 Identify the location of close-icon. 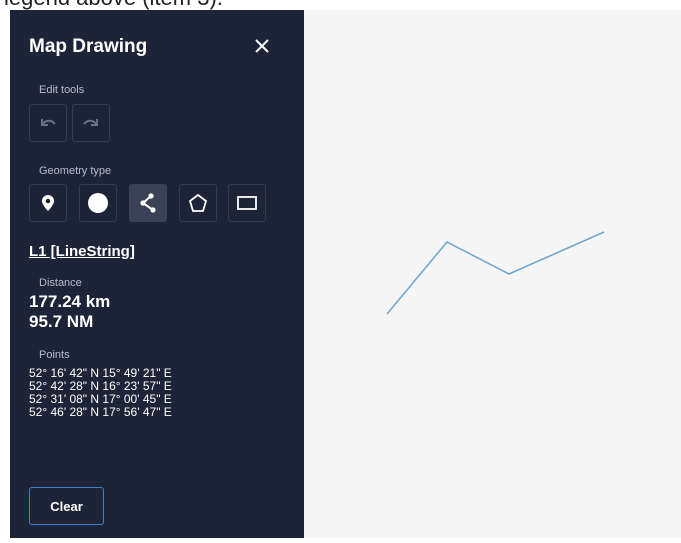
(262, 46).